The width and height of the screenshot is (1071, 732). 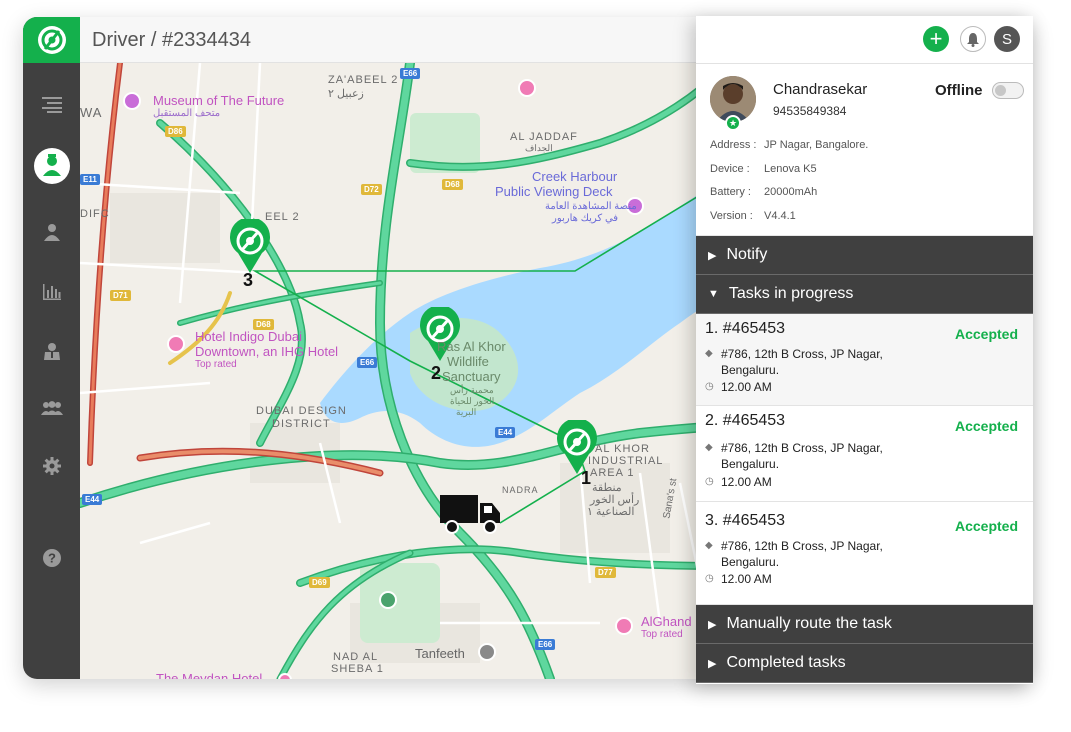 What do you see at coordinates (1008, 90) in the screenshot?
I see `online-toggle` at bounding box center [1008, 90].